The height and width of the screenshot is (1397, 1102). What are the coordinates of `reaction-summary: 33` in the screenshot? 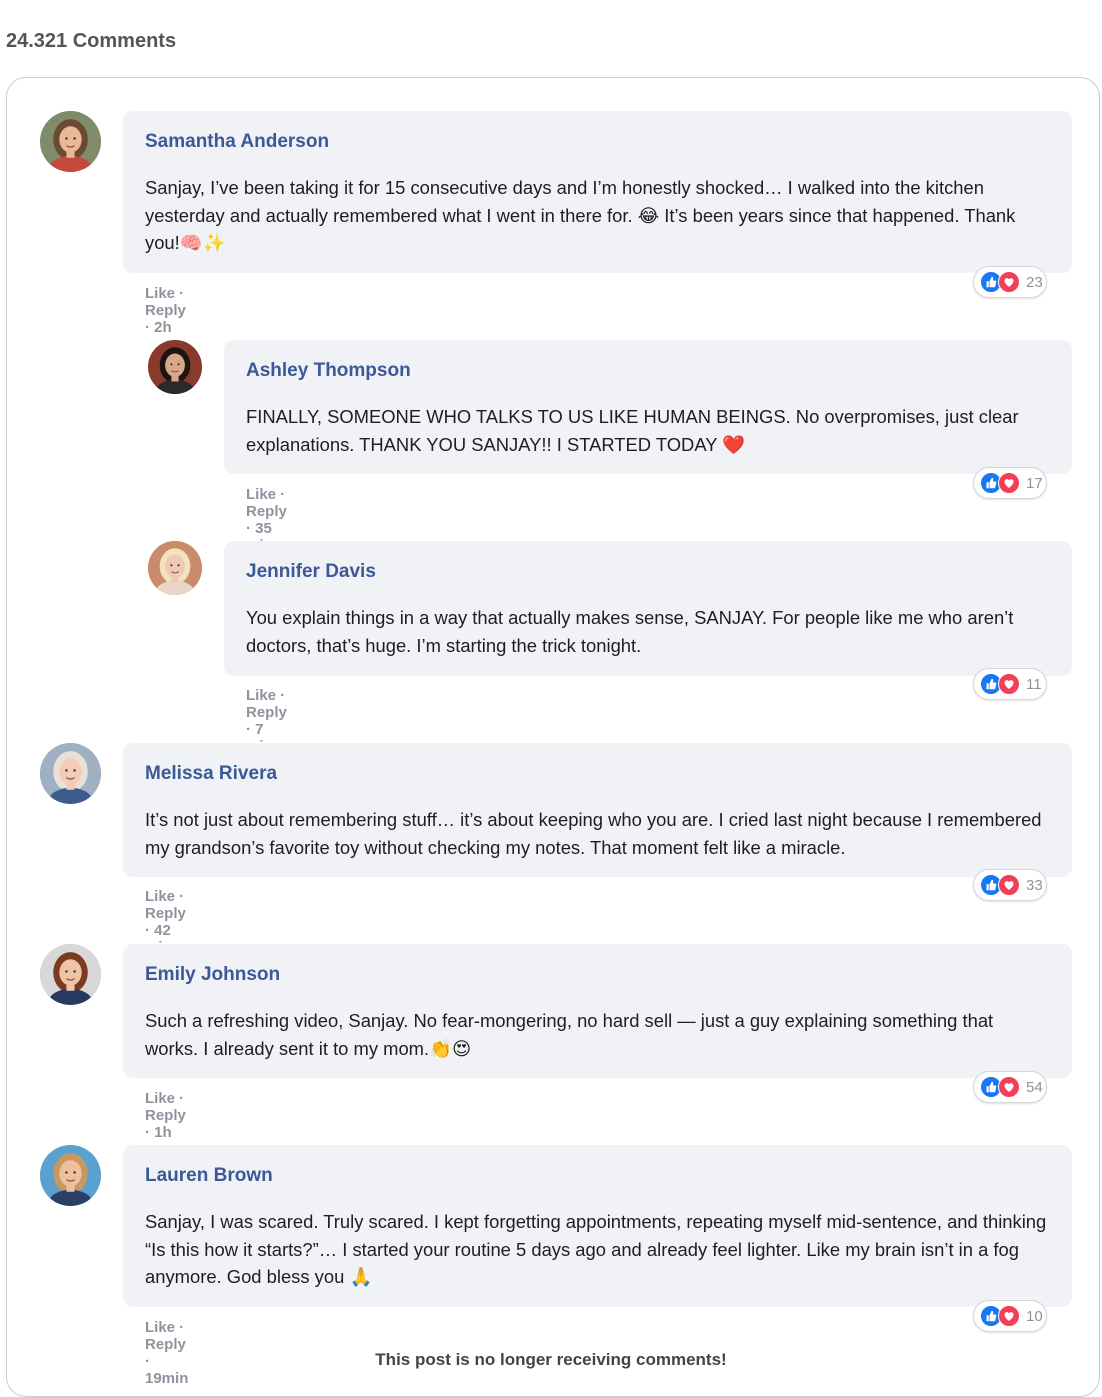 It's located at (1010, 885).